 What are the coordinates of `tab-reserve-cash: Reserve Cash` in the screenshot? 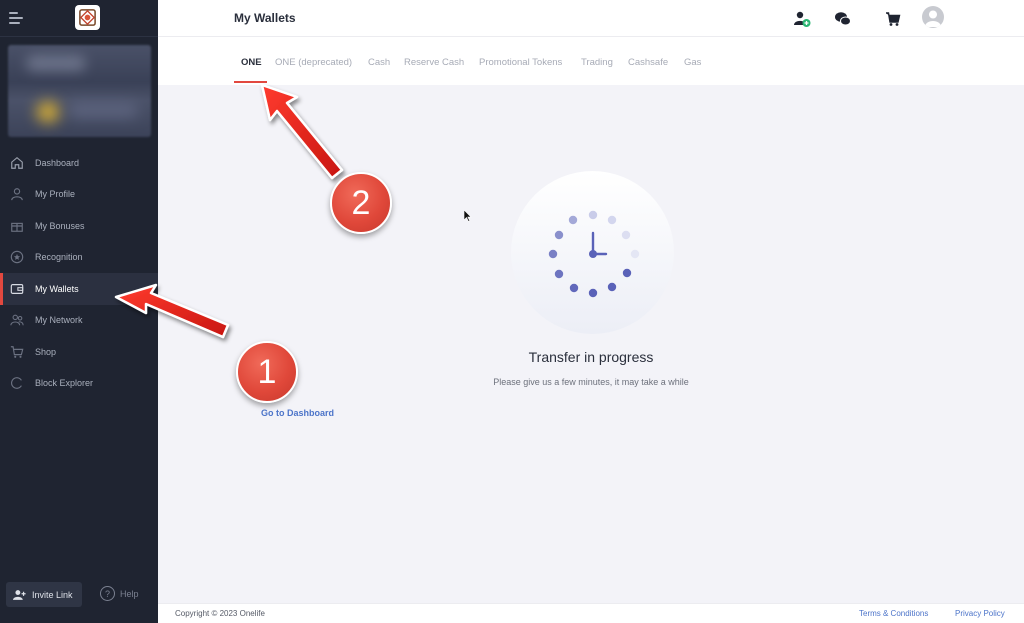 It's located at (434, 62).